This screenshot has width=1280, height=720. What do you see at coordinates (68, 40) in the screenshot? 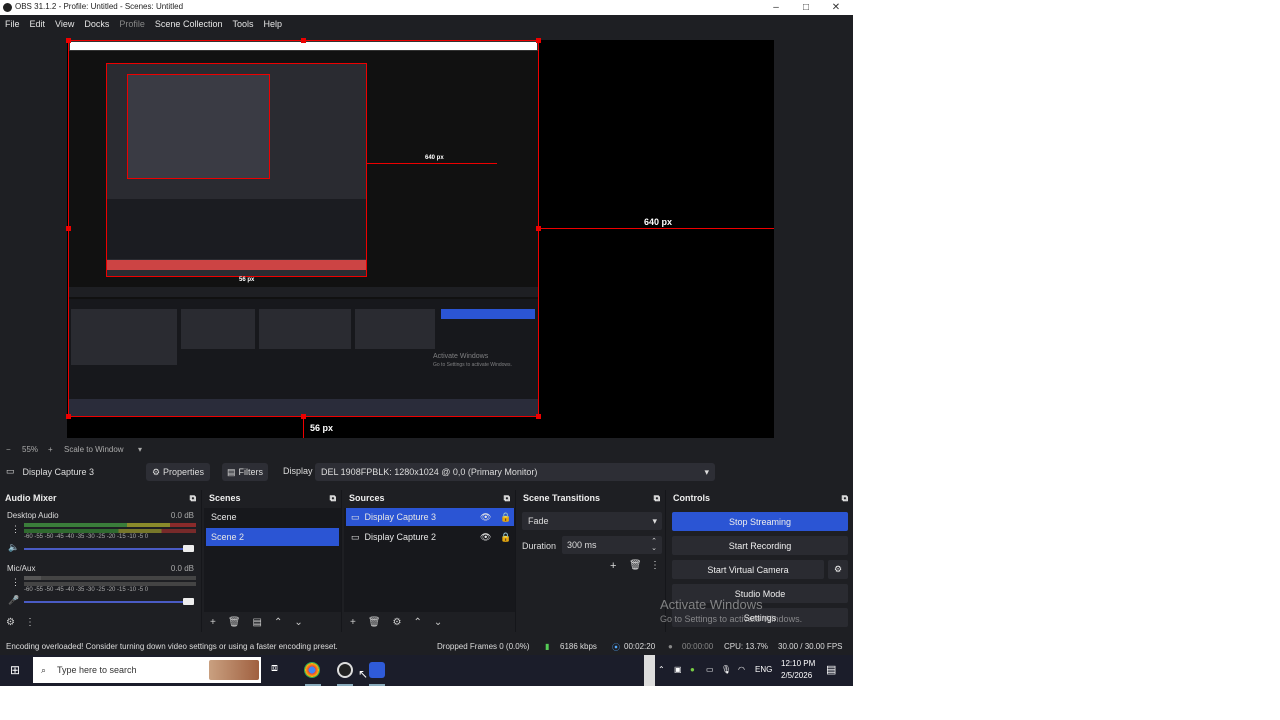
I see `resize-handle-tl` at bounding box center [68, 40].